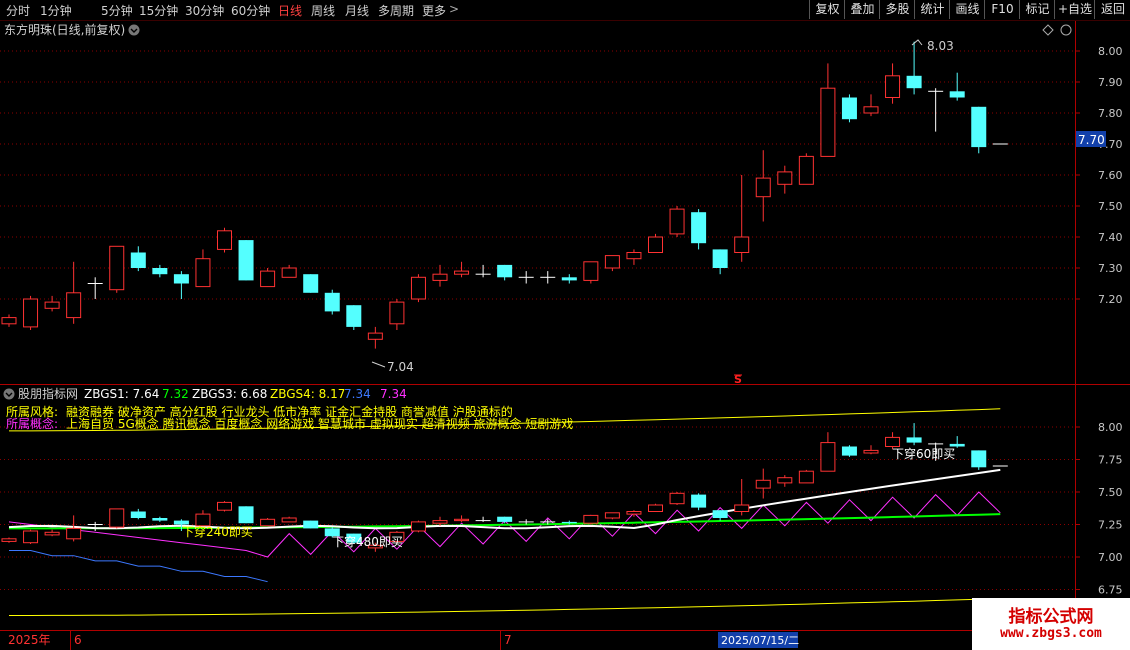 The height and width of the screenshot is (650, 1130). What do you see at coordinates (64, 29) in the screenshot?
I see `main-chart-title: 东方明珠(日线,前复权)` at bounding box center [64, 29].